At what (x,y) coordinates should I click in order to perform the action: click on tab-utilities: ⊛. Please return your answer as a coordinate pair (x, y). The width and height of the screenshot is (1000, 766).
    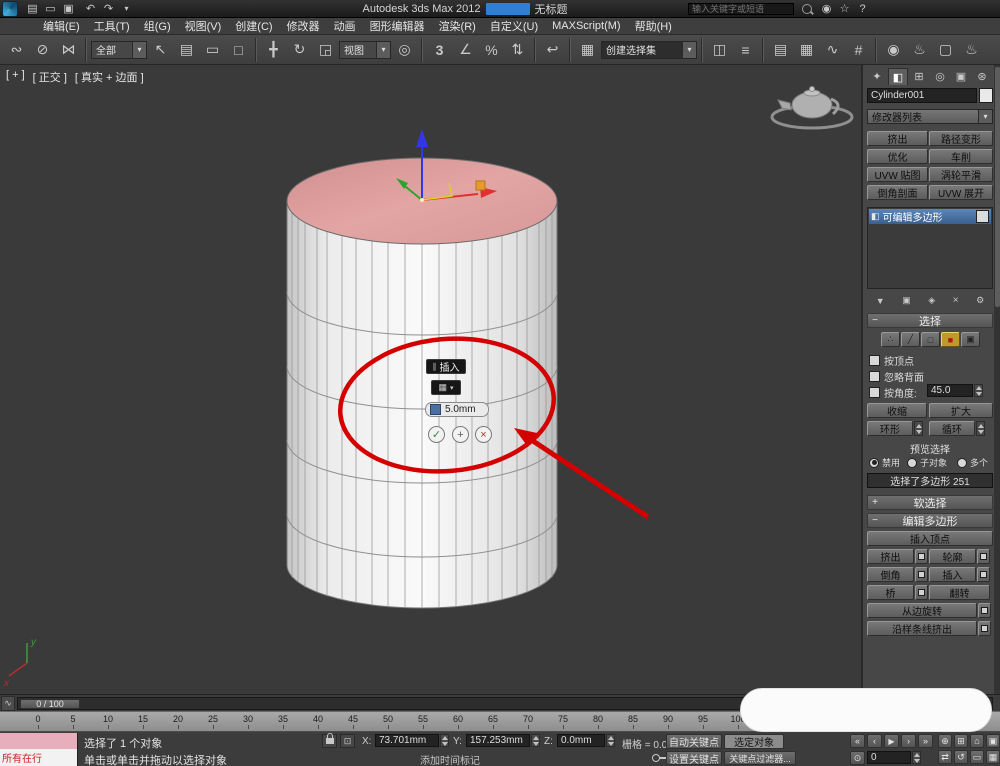
    Looking at the image, I should click on (982, 76).